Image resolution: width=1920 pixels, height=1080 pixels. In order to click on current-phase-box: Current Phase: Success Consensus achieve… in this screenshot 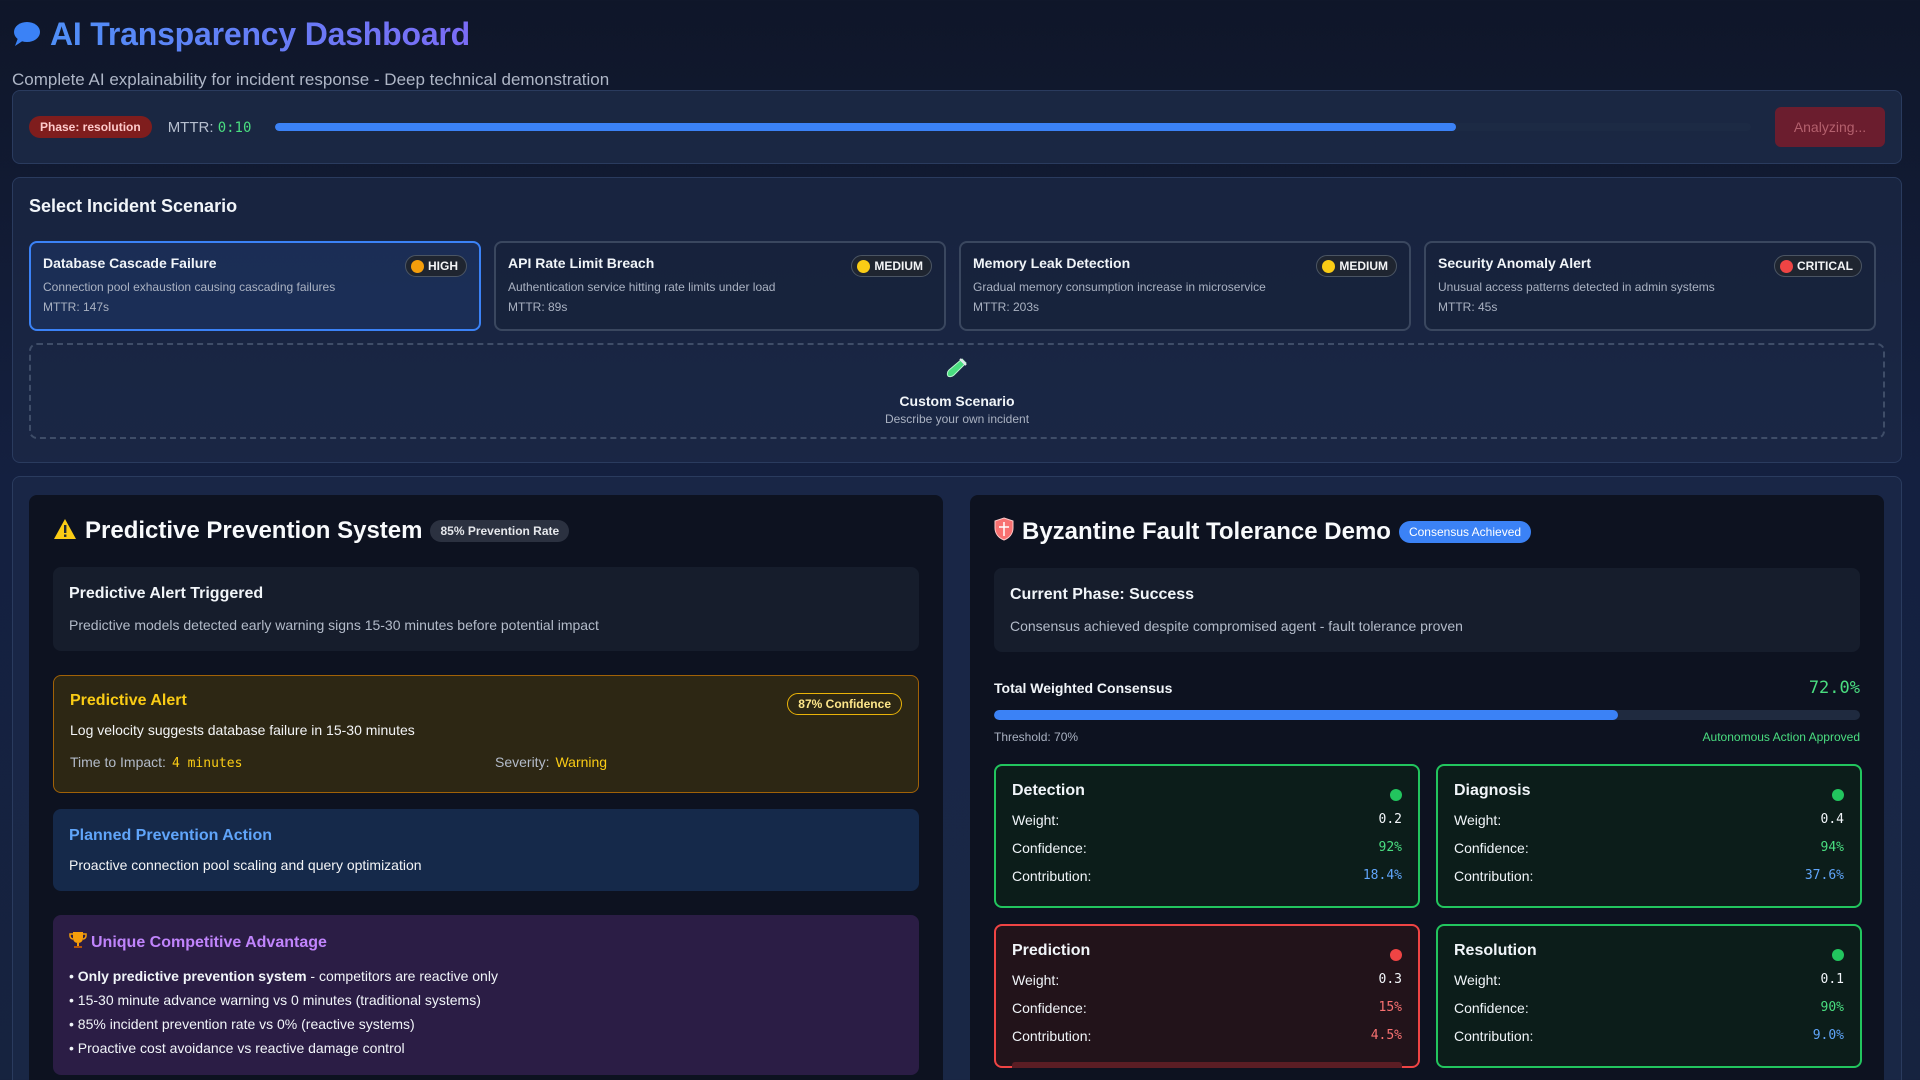, I will do `click(1427, 610)`.